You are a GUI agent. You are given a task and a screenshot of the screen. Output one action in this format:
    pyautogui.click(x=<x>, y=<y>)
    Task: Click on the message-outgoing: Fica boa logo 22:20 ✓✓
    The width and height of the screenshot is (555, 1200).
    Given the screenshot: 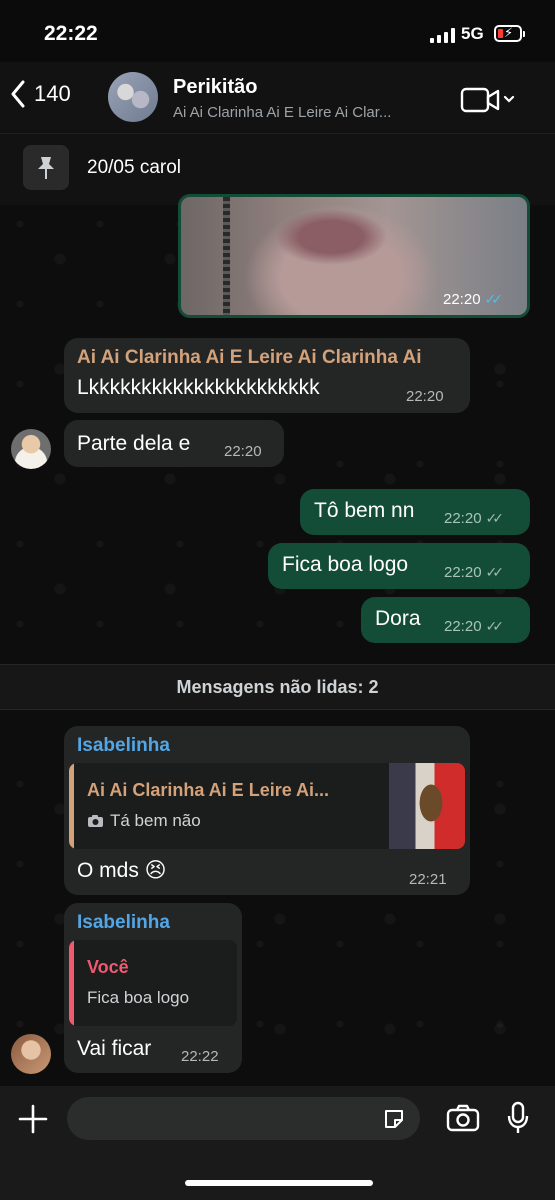 What is the action you would take?
    pyautogui.click(x=399, y=566)
    